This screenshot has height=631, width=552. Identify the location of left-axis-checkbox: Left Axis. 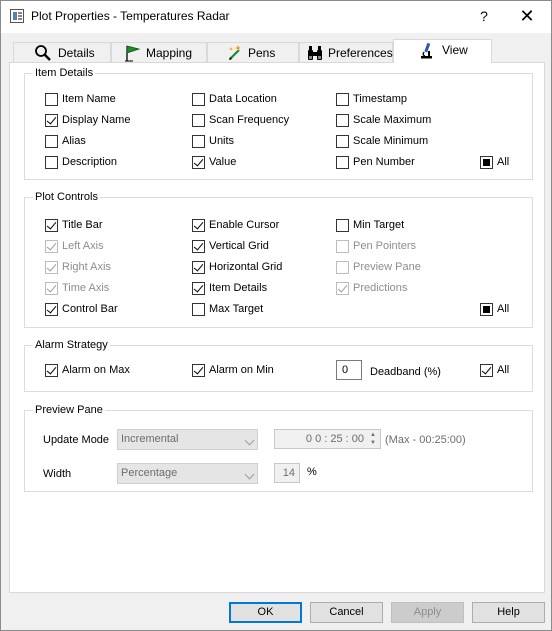
(74, 246).